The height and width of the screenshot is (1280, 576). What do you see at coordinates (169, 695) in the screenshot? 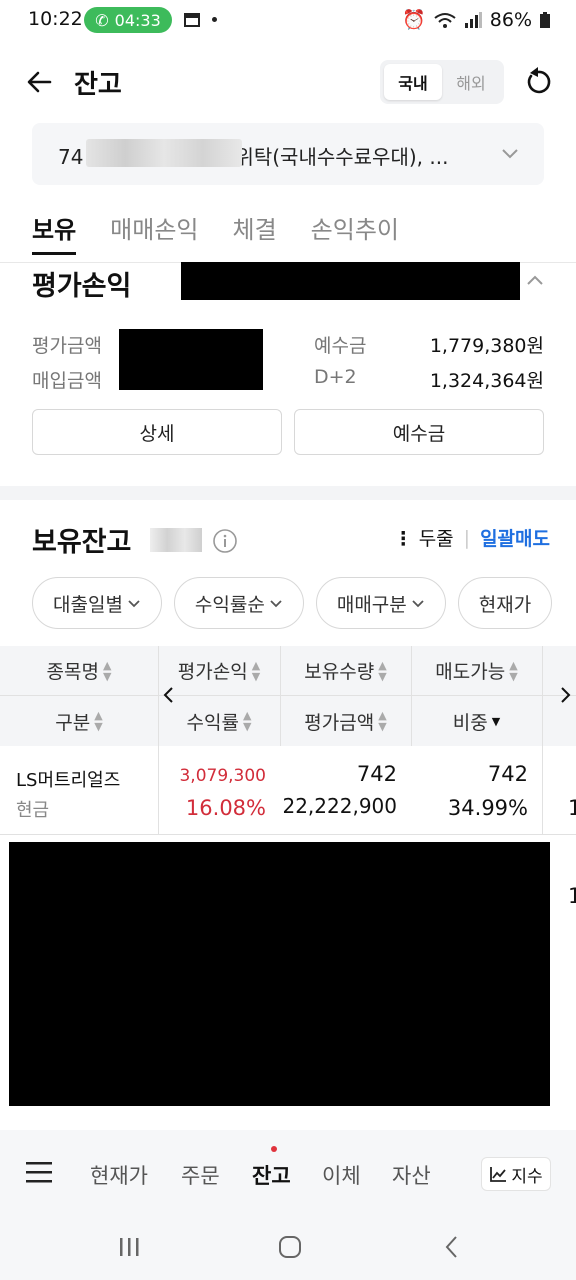
I see `chevron-left-icon` at bounding box center [169, 695].